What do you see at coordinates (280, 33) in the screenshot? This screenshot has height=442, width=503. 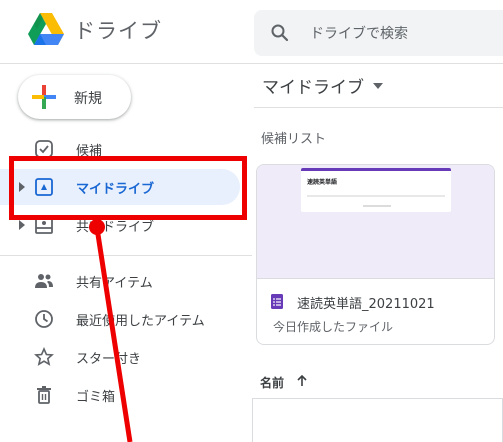 I see `search-icon` at bounding box center [280, 33].